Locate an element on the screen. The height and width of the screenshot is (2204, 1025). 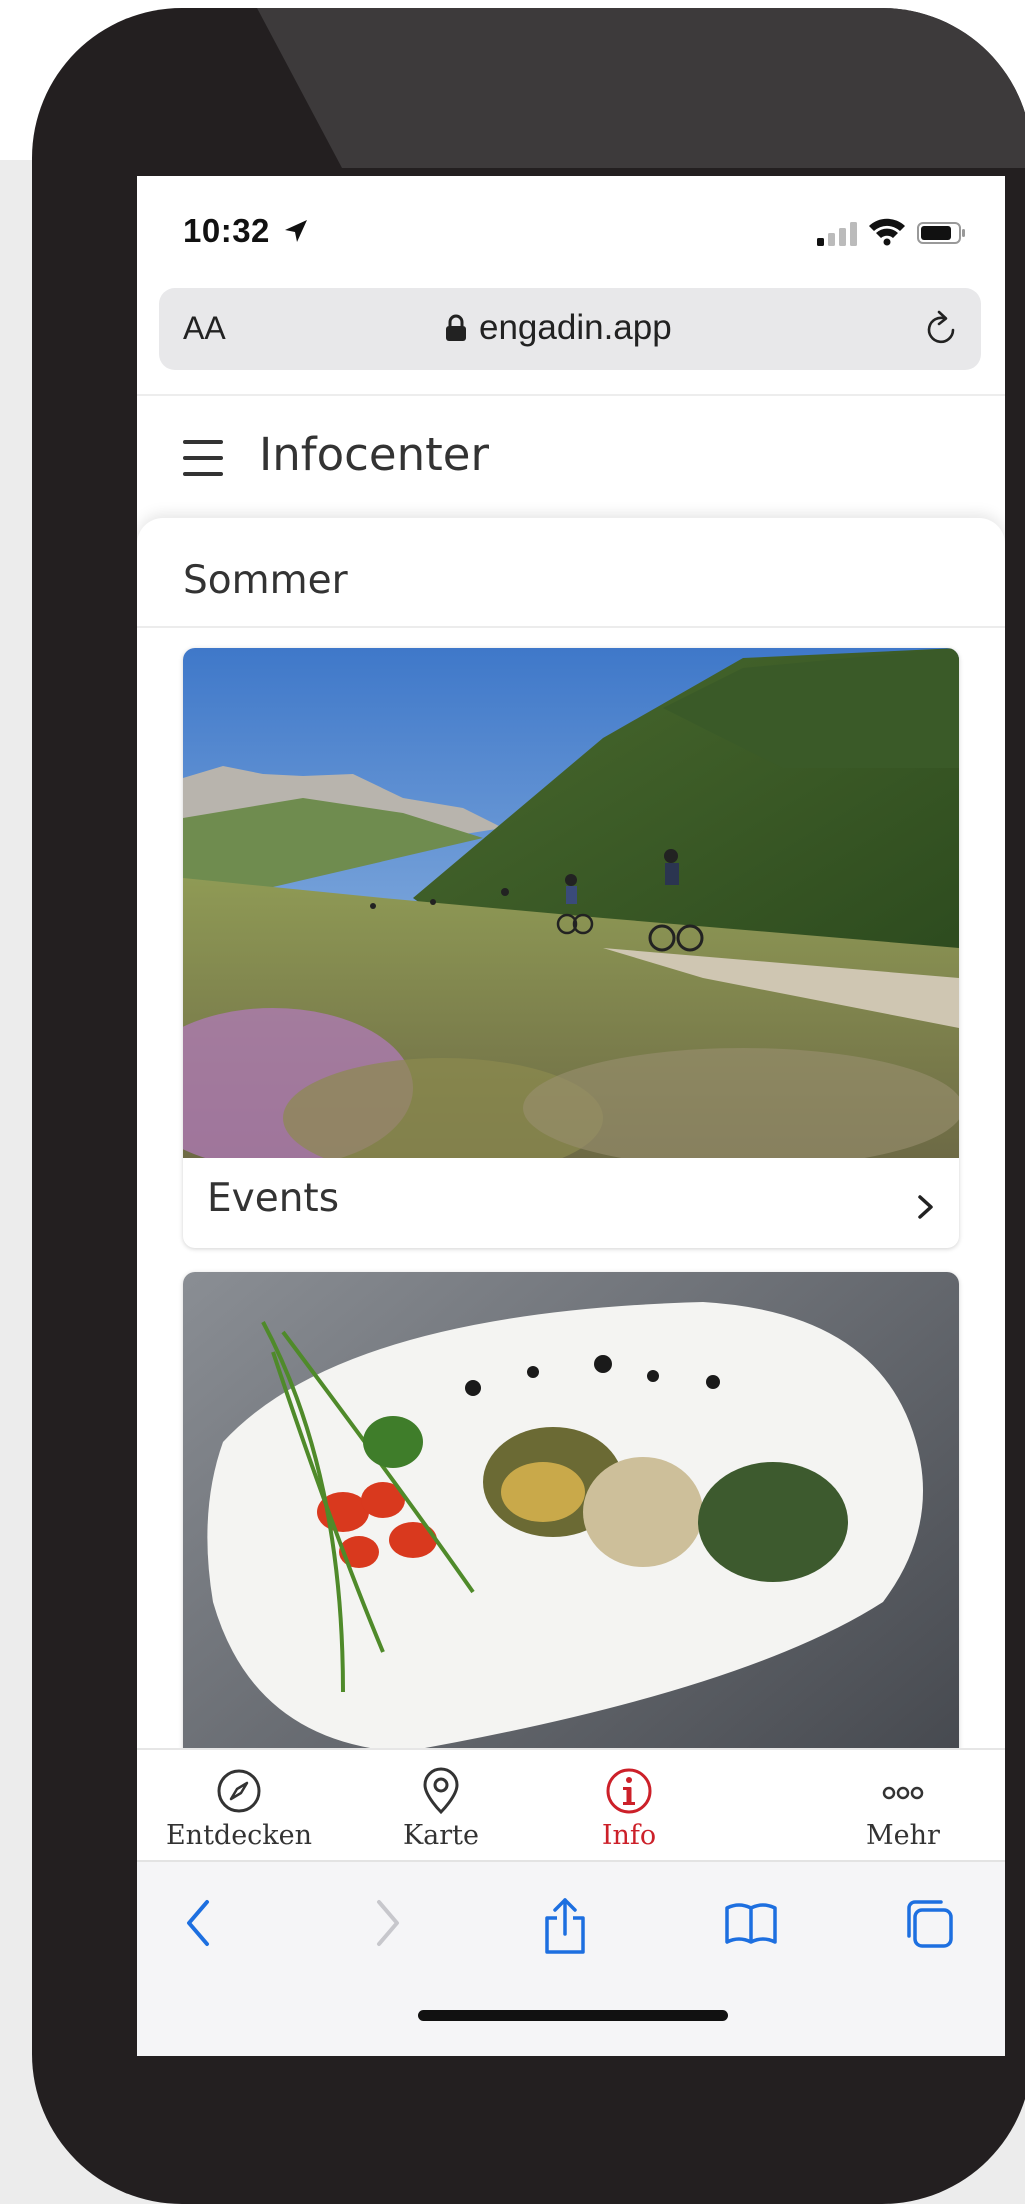
browser-toolbar is located at coordinates (571, 1958).